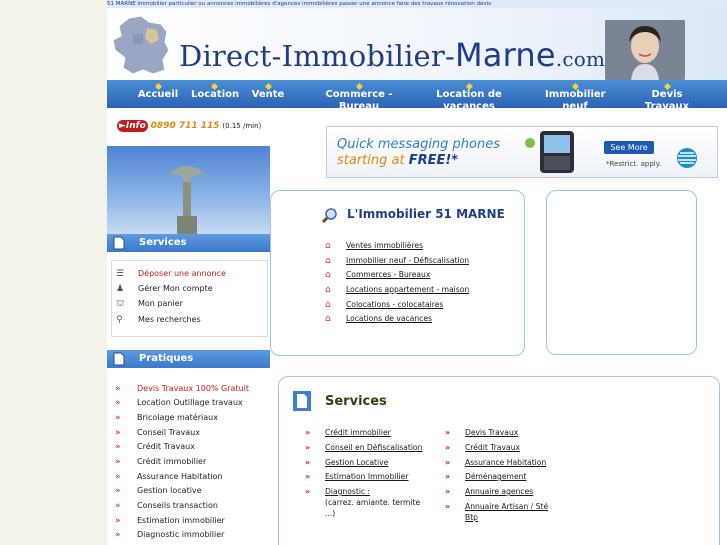 This screenshot has height=545, width=727. I want to click on ad-restrict-text: *Restrict. apply., so click(634, 164).